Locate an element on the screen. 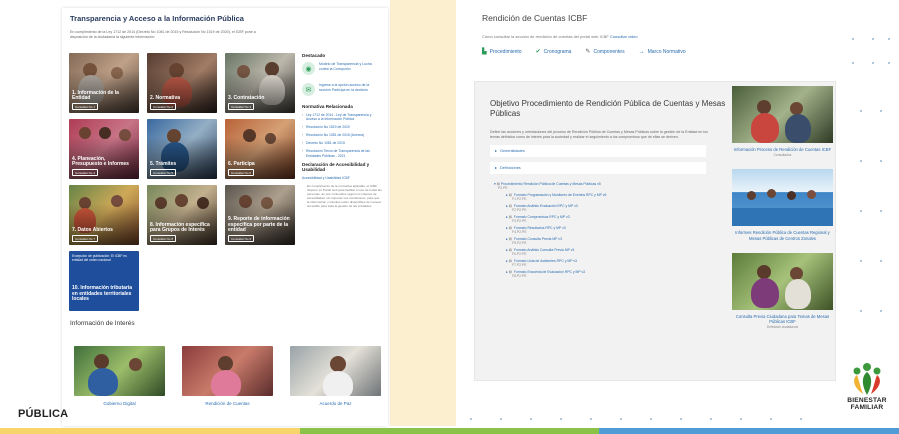 The height and width of the screenshot is (434, 899). normativa-title: Normativa Relacionada is located at coordinates (327, 106).